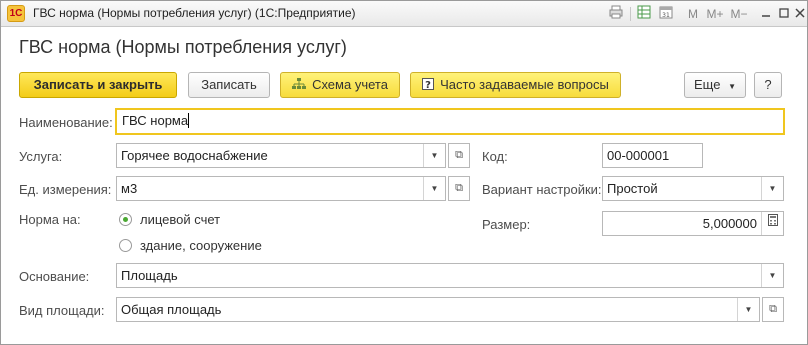 The image size is (808, 345). I want to click on code-field: 00-000001, so click(652, 155).